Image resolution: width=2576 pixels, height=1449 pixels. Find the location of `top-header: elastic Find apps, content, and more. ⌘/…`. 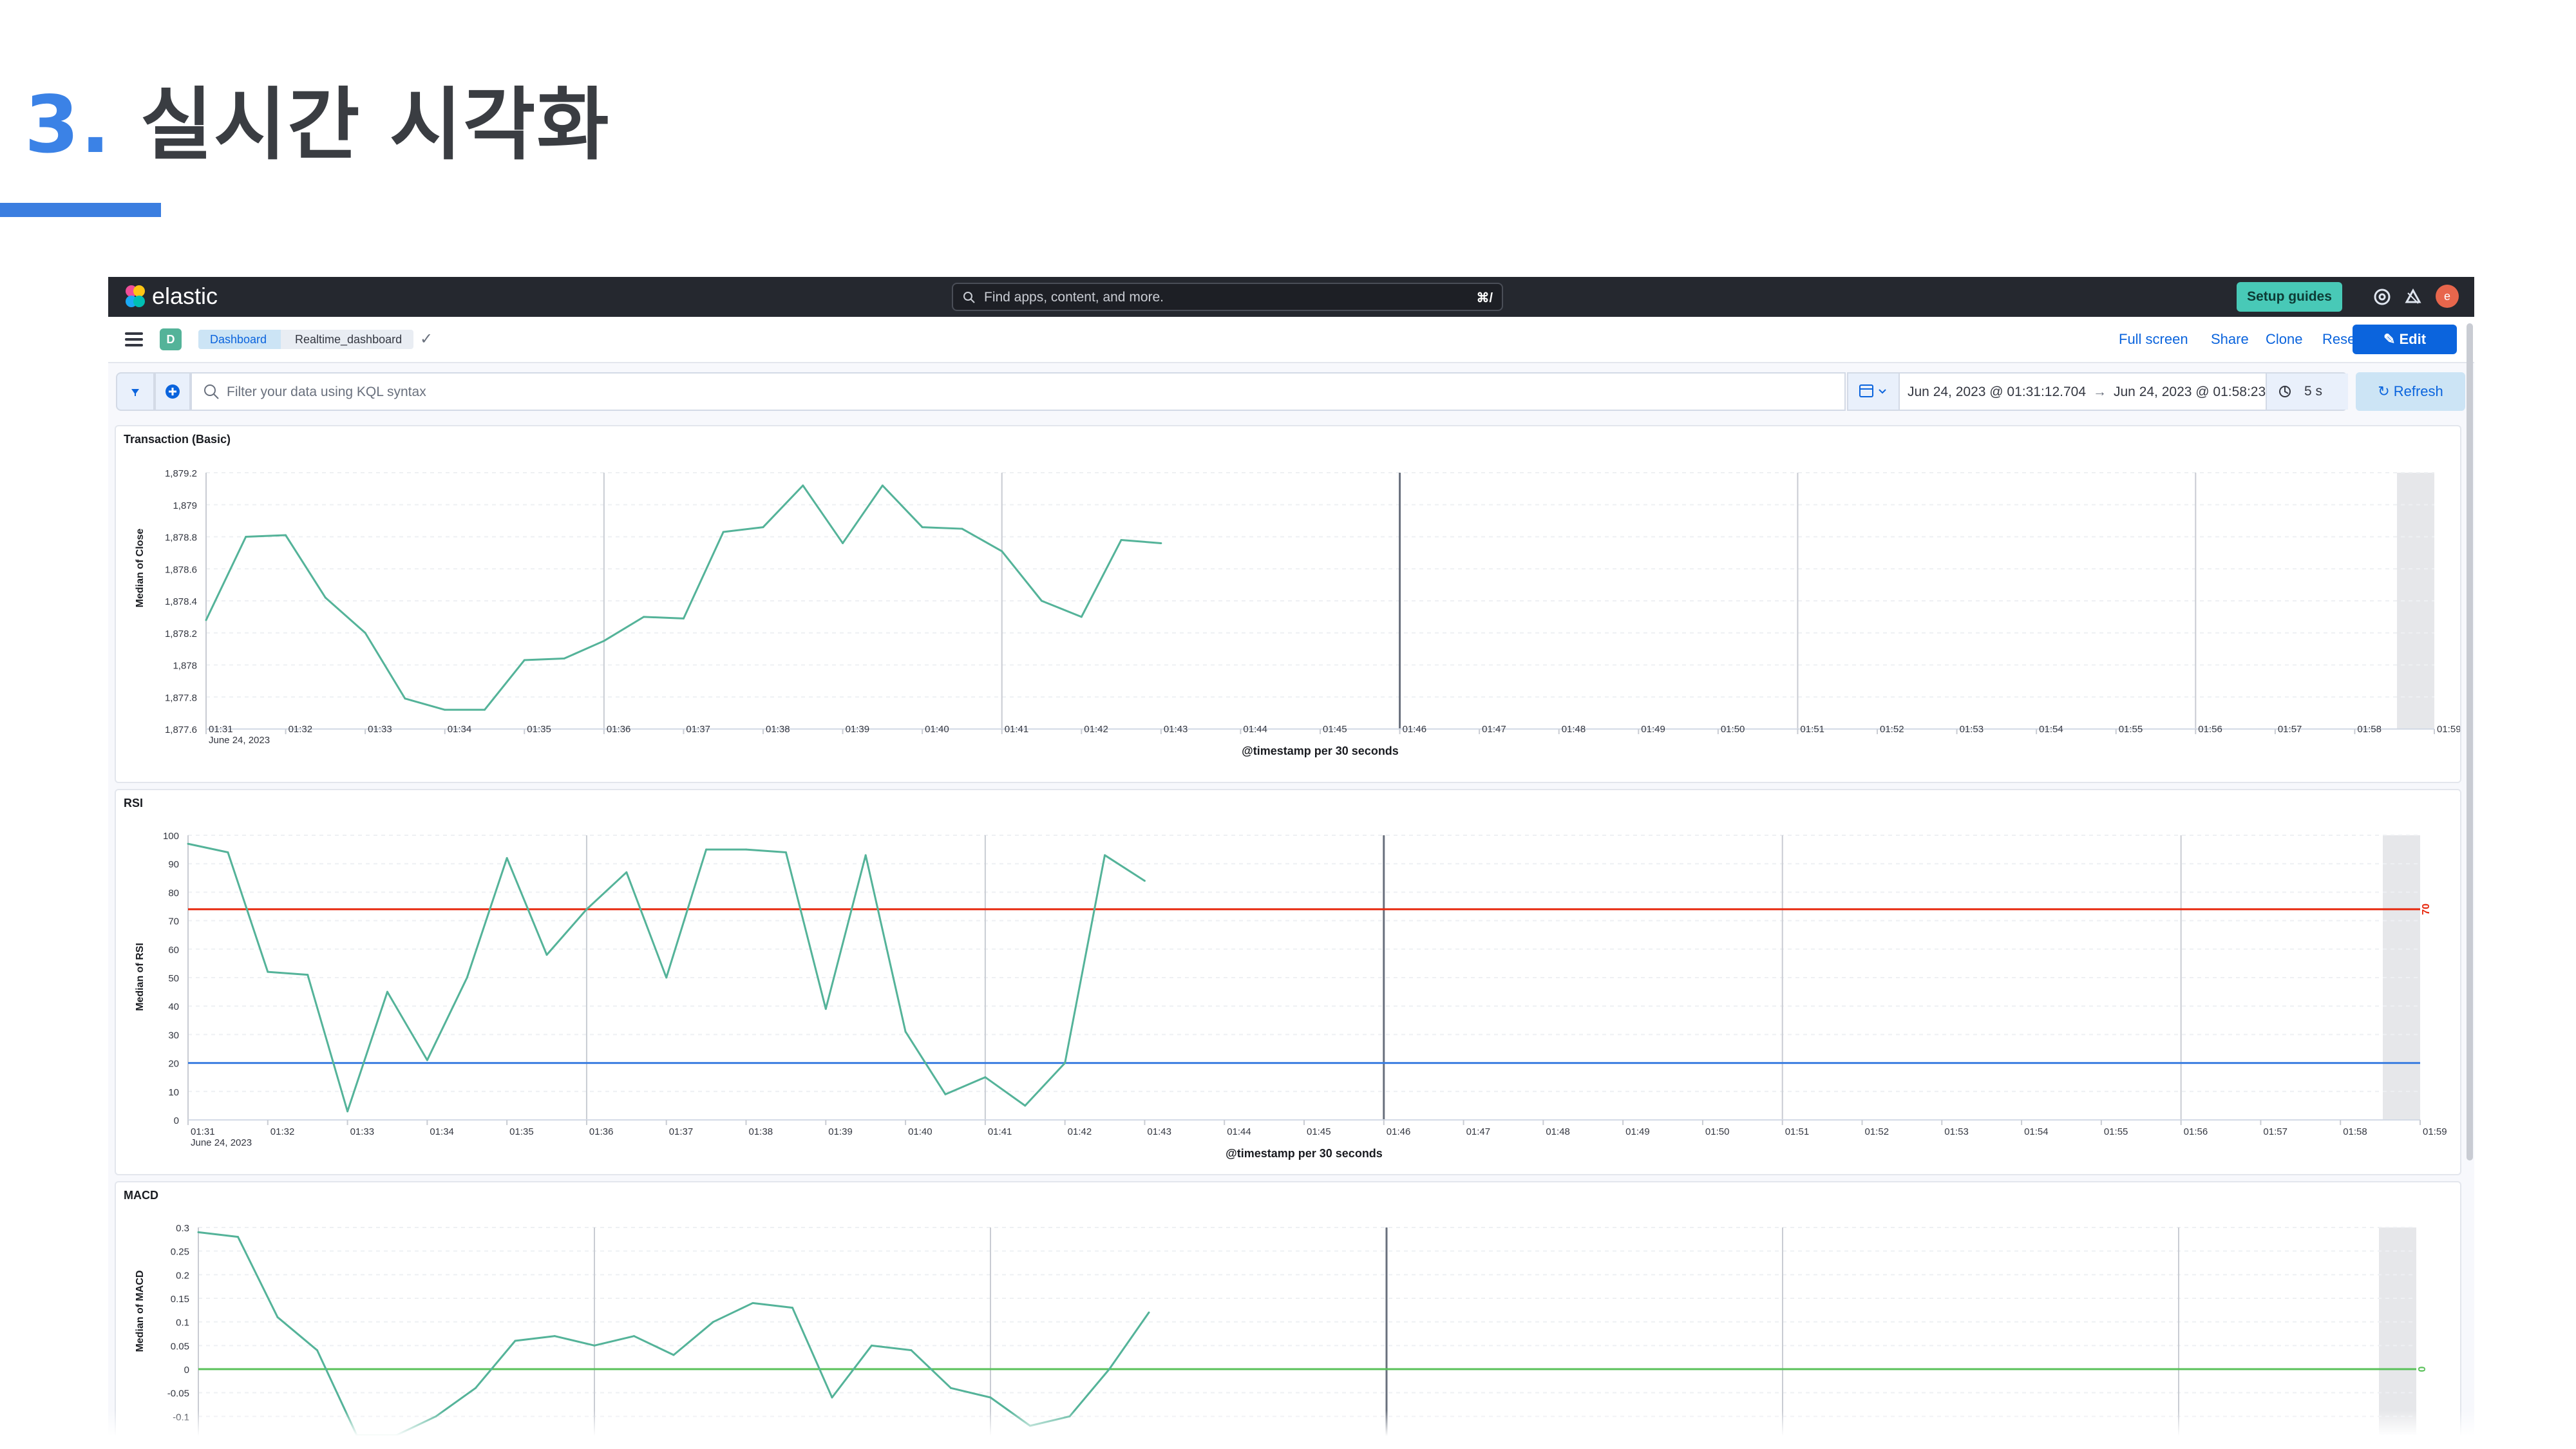

top-header: elastic Find apps, content, and more. ⌘/… is located at coordinates (1291, 297).